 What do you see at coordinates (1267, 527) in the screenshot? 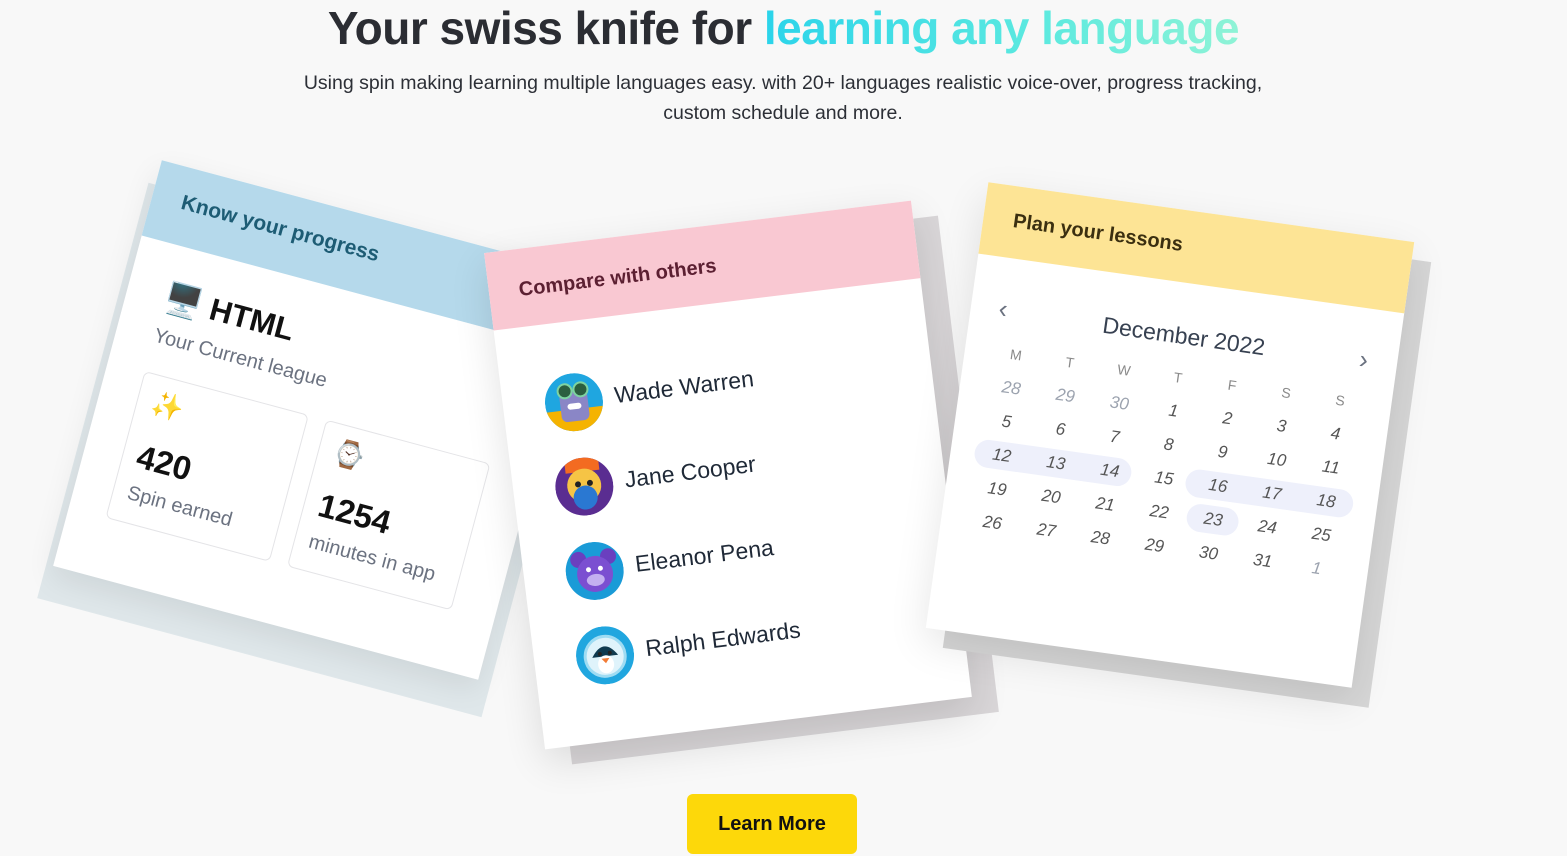
I see `calendar-day: 24` at bounding box center [1267, 527].